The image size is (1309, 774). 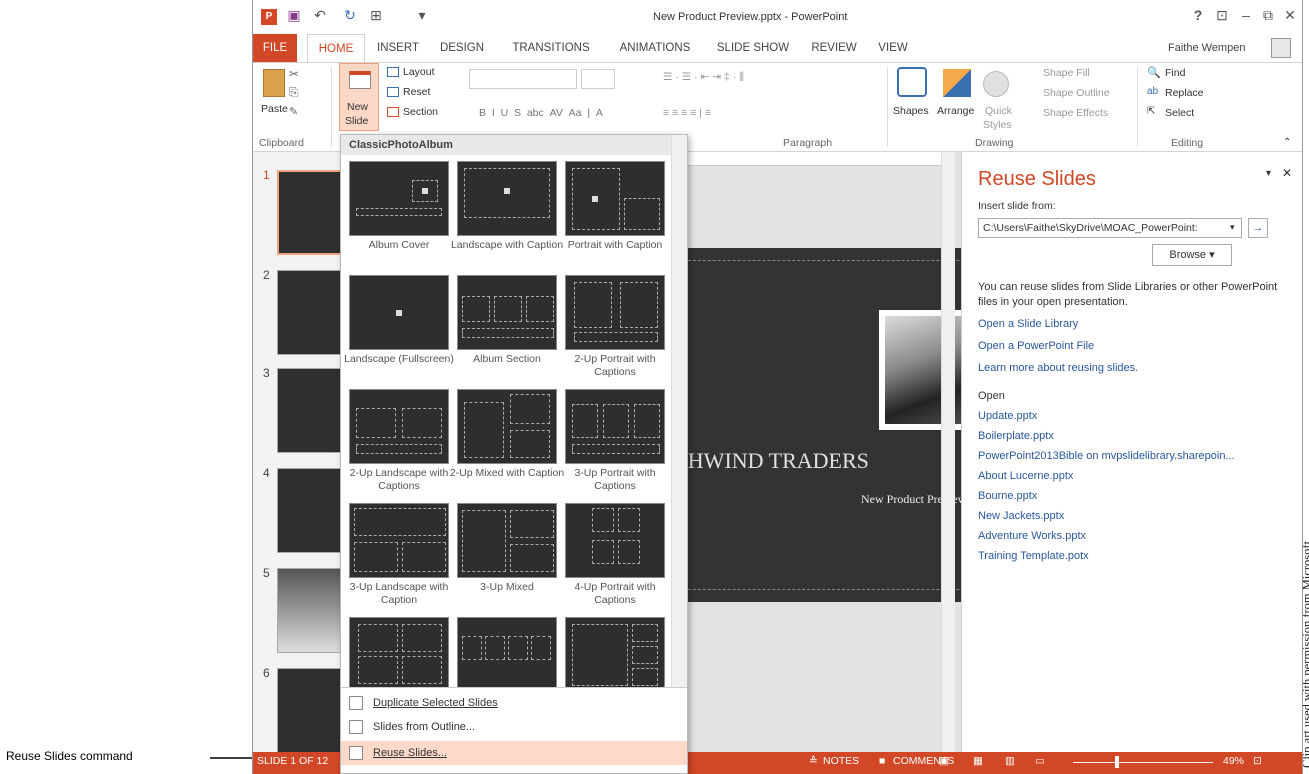 I want to click on normal-view-icon: ▣, so click(x=944, y=761).